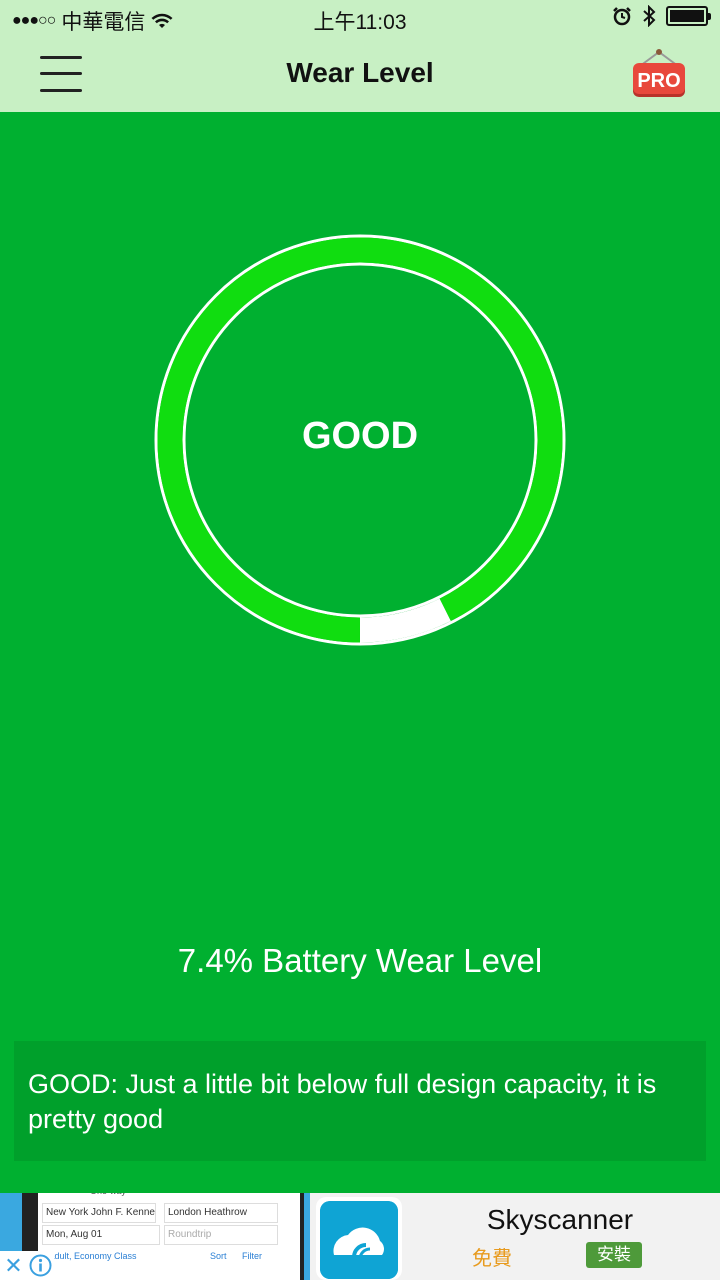 This screenshot has height=1280, width=720. I want to click on ad-price-label: 免費, so click(492, 1258).